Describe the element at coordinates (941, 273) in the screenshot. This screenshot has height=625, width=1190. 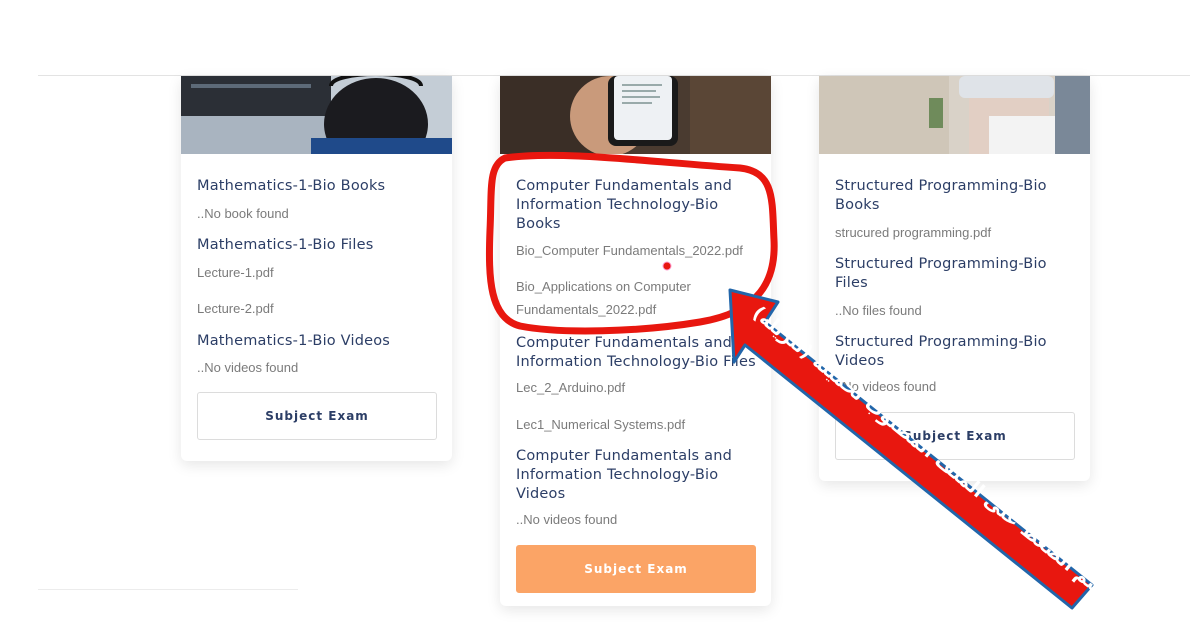
I see `files-heading: Structured Programming-Bio Files` at that location.